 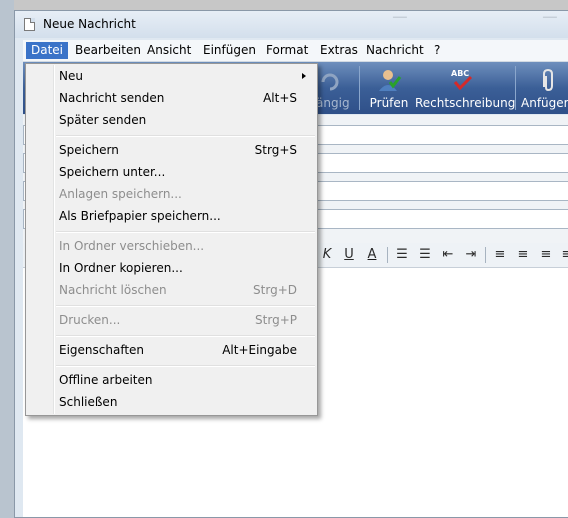 I want to click on align-center-icon: ≡, so click(x=523, y=255).